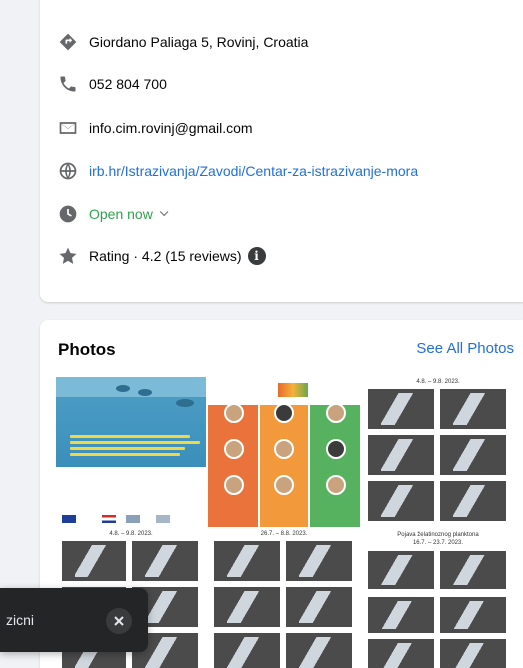  What do you see at coordinates (438, 452) in the screenshot?
I see `photo-tile: 4.8. – 9.8. 2023.` at bounding box center [438, 452].